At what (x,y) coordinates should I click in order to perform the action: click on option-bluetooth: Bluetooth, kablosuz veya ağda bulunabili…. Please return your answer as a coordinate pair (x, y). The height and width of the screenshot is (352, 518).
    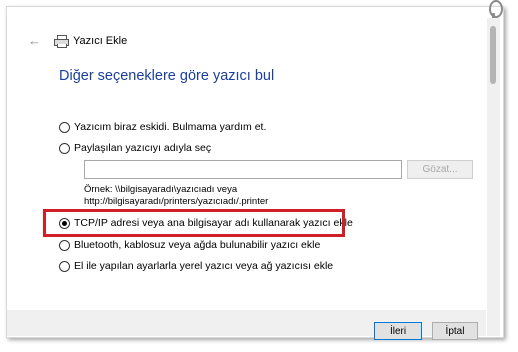
    Looking at the image, I should click on (189, 245).